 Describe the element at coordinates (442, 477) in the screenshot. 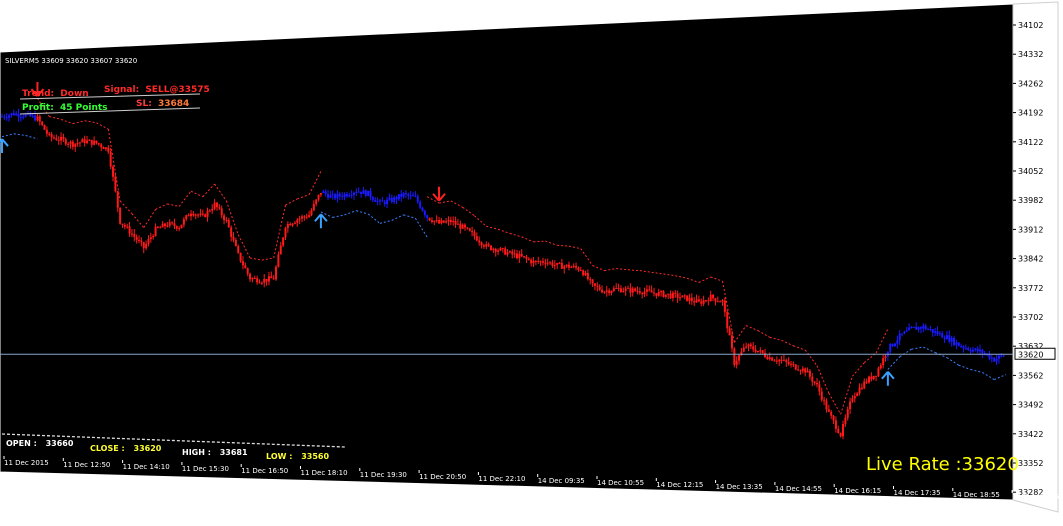

I see `time-tick-label: 11 Dec 20:50` at that location.